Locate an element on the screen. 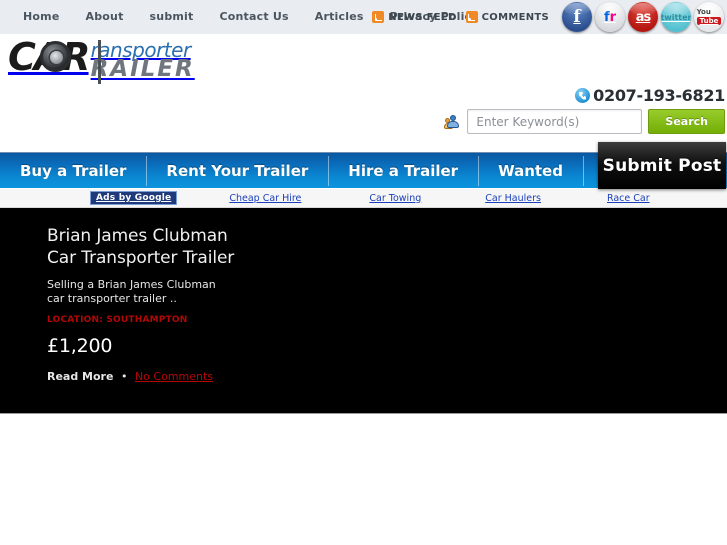 This screenshot has width=727, height=545. topnav-item-home: Home is located at coordinates (41, 17).